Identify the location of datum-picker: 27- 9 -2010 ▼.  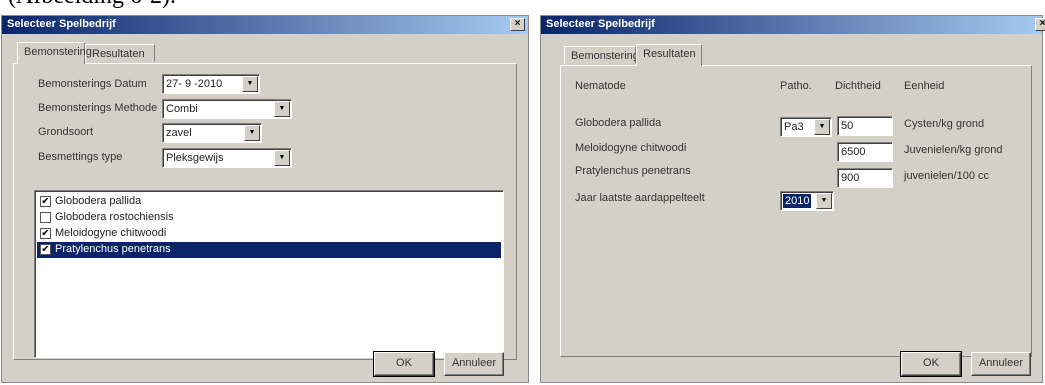
(211, 84).